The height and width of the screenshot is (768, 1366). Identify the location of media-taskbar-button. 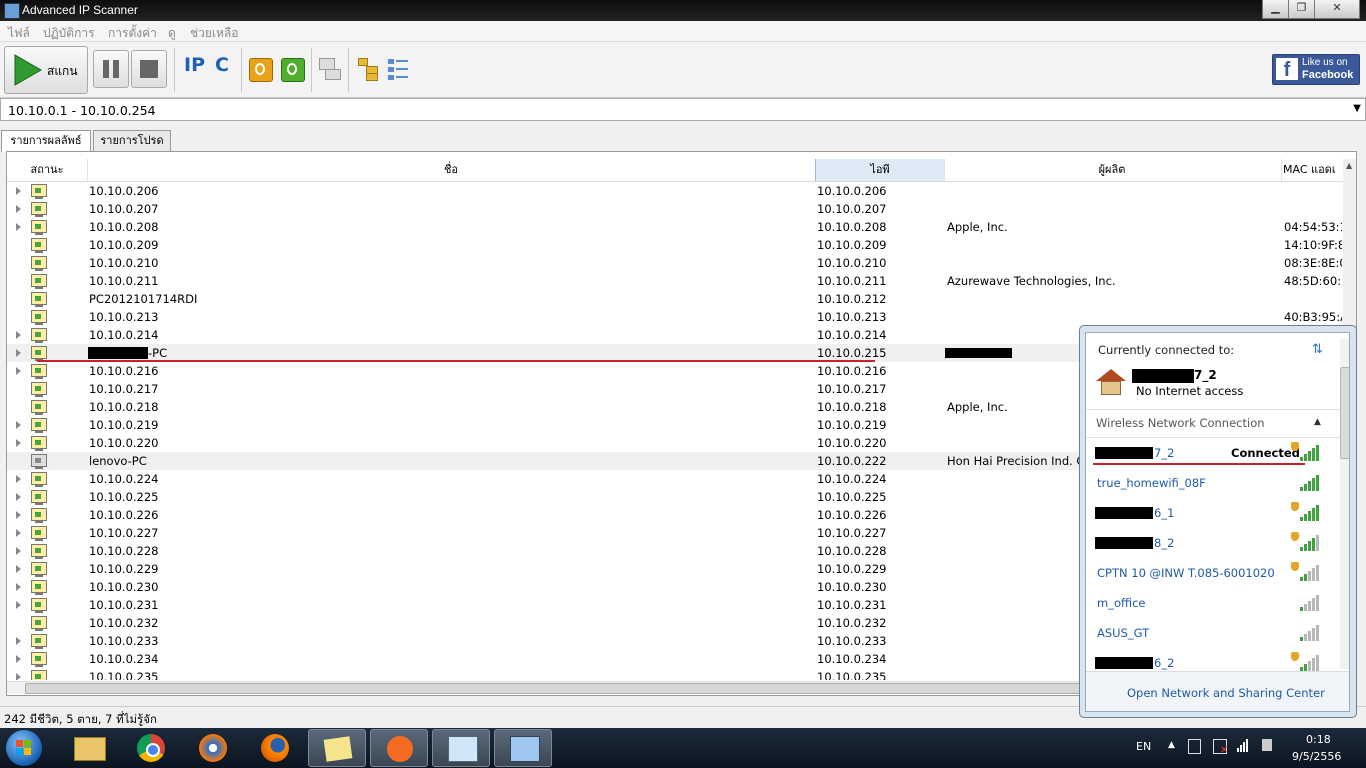
(399, 748).